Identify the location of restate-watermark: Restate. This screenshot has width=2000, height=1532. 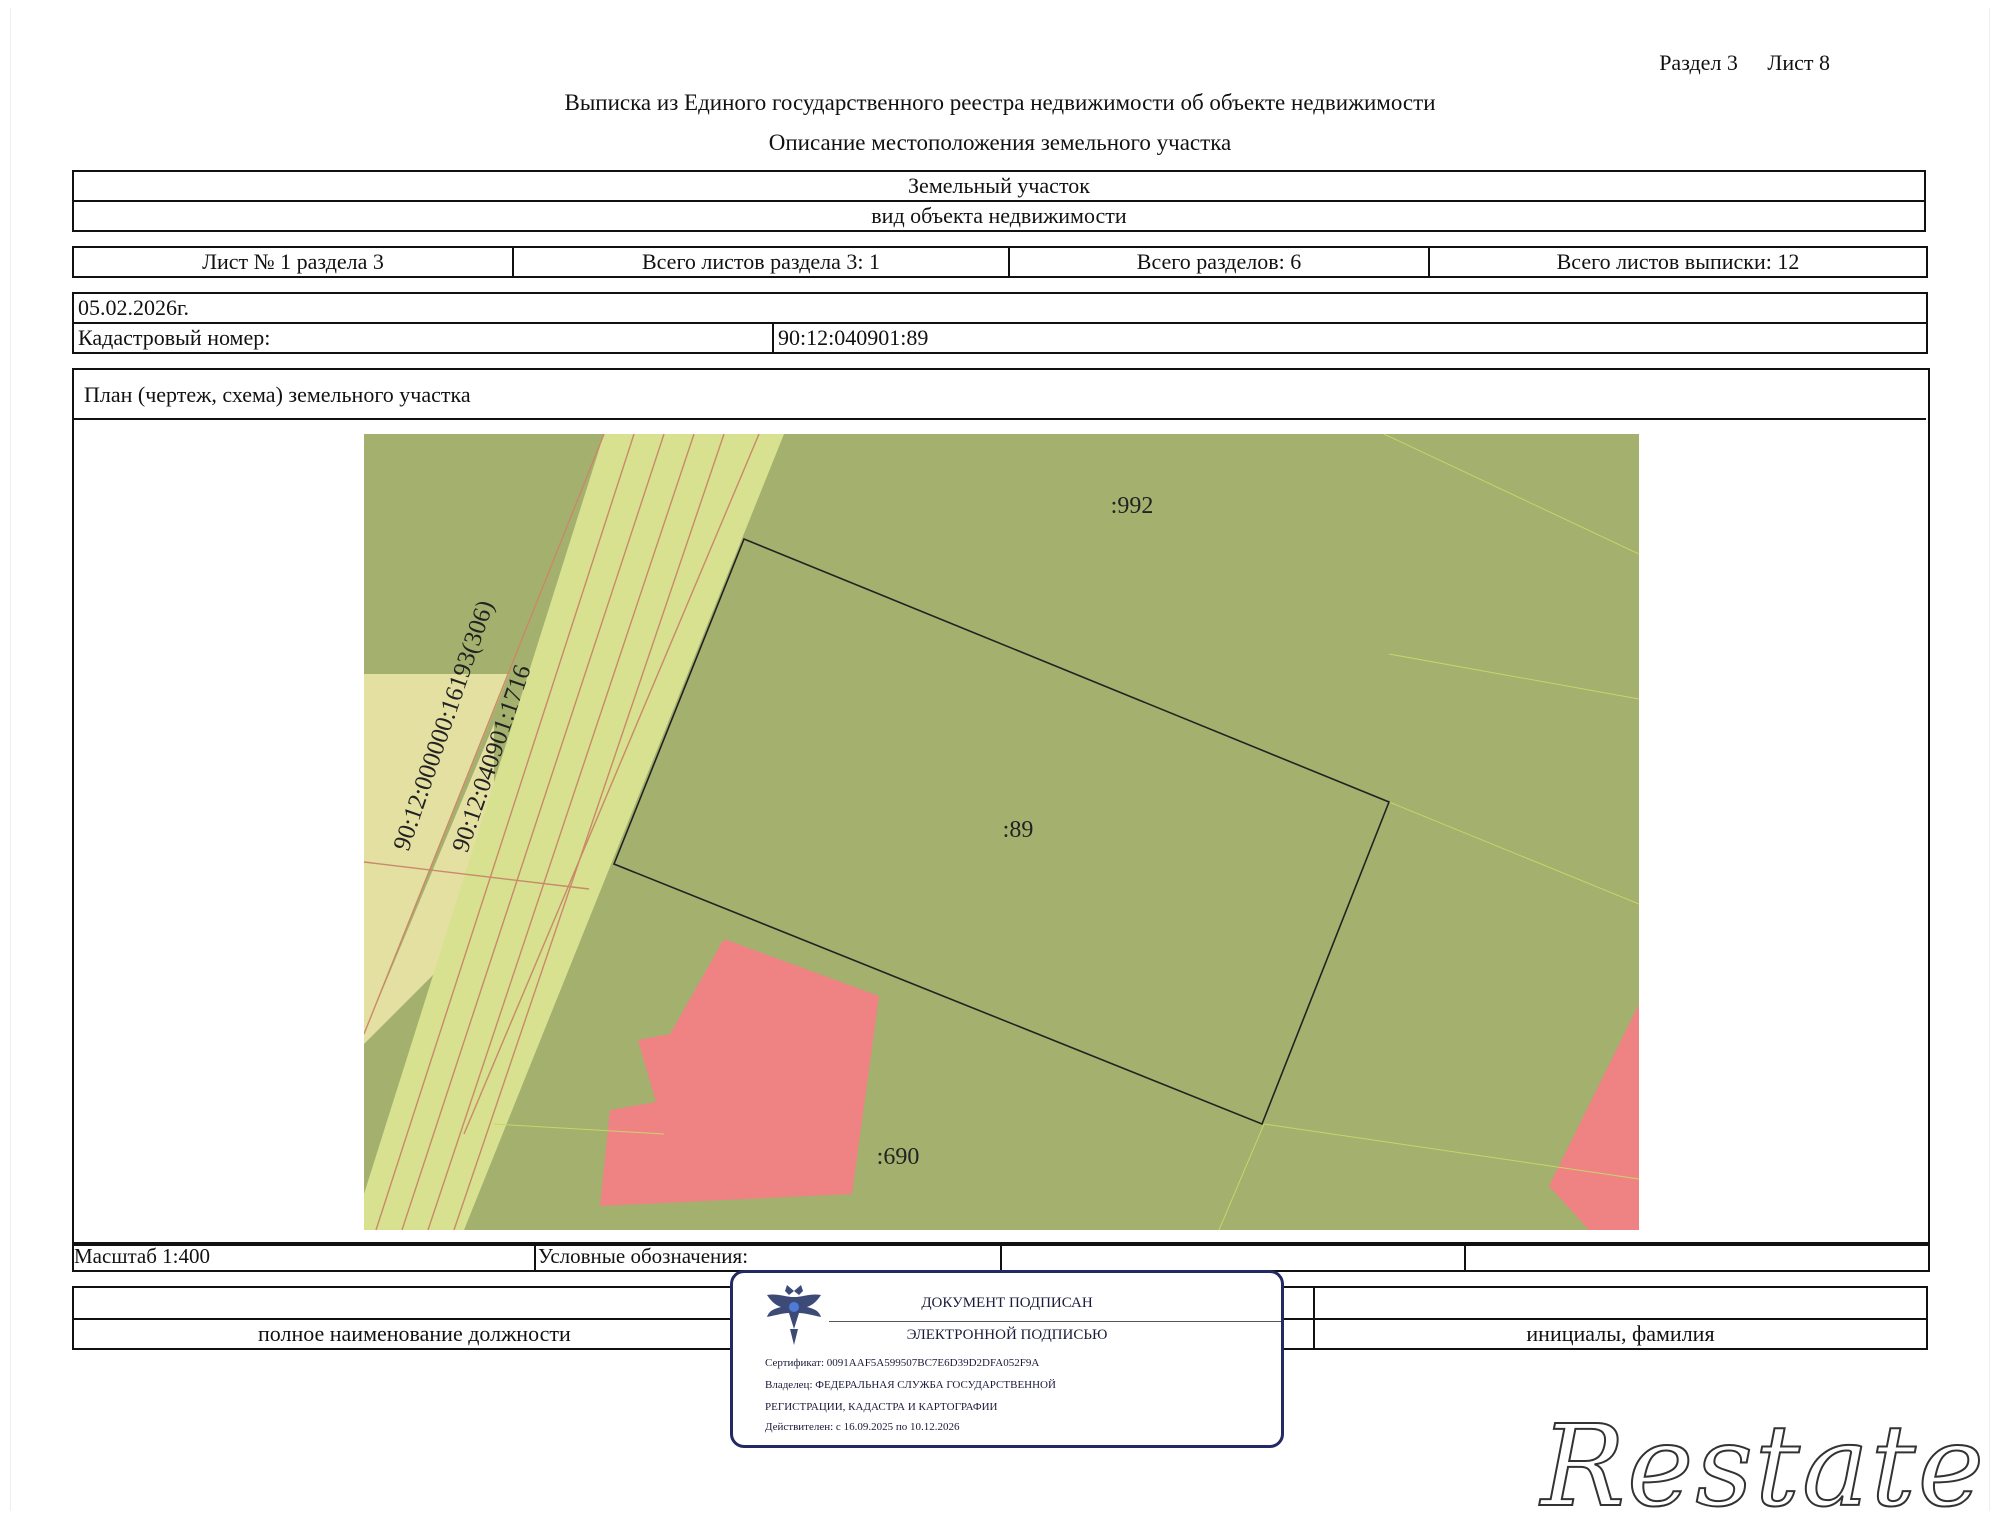
(1763, 1466).